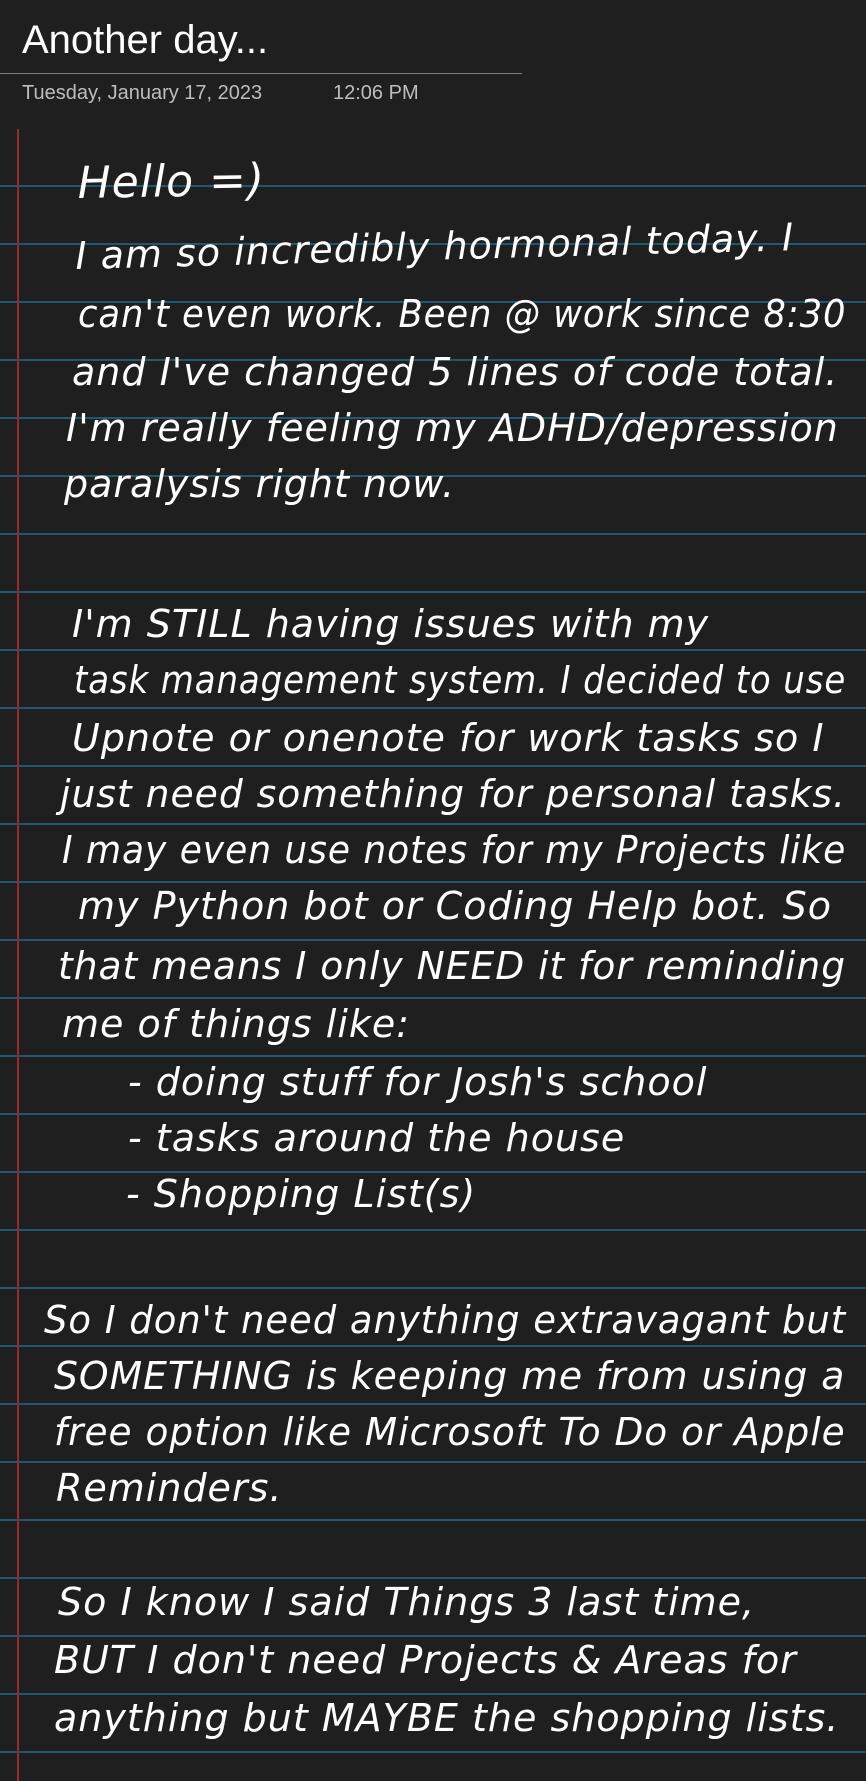 Image resolution: width=866 pixels, height=1781 pixels. What do you see at coordinates (453, 794) in the screenshot?
I see `ink-line: just need something for personal tasks.` at bounding box center [453, 794].